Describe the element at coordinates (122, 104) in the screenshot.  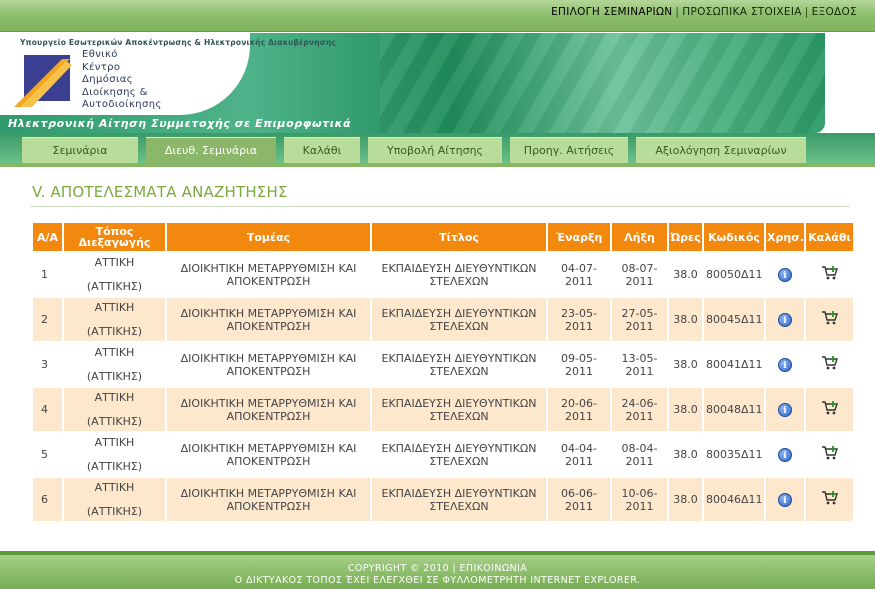
I see `institution-name-line: Αυτοδιοίκησης` at that location.